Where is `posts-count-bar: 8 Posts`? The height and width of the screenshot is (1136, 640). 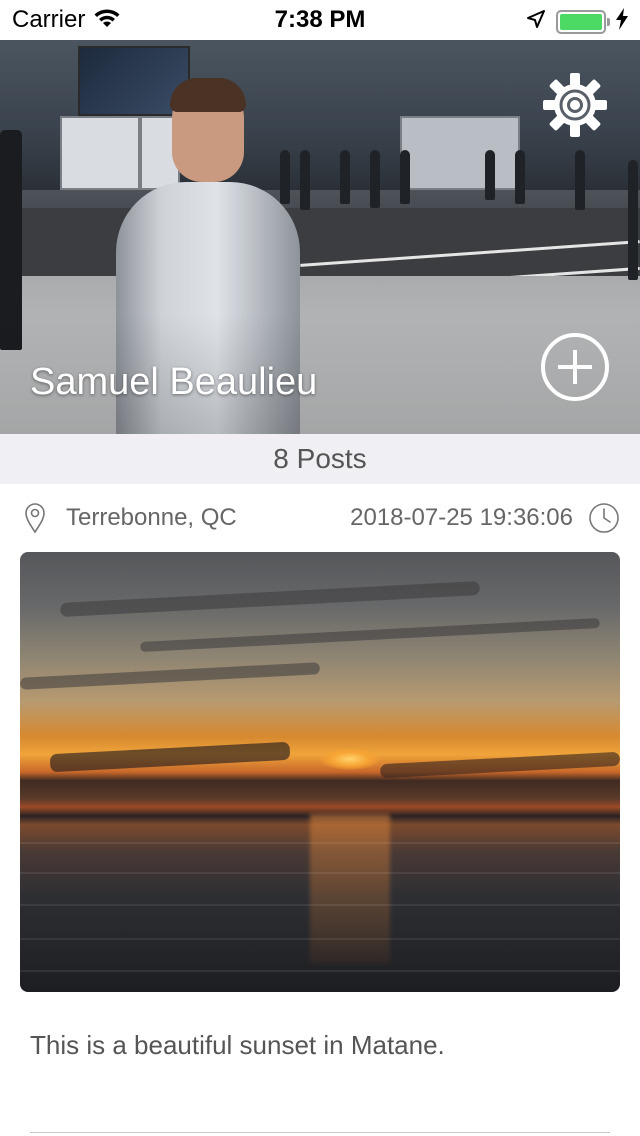 posts-count-bar: 8 Posts is located at coordinates (320, 459).